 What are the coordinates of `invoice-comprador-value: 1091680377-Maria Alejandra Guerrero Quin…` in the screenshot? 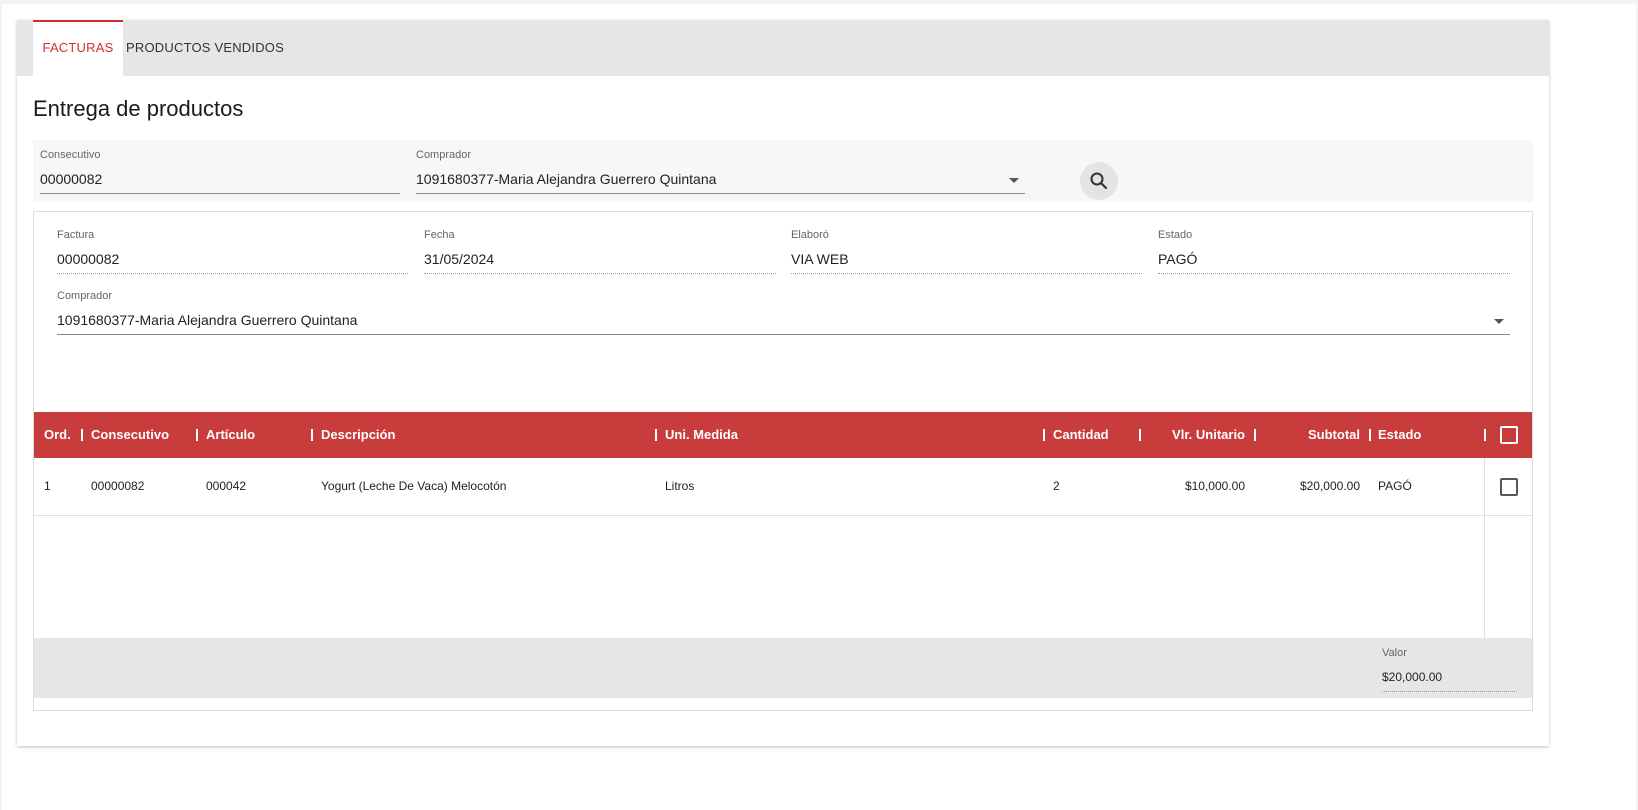 It's located at (783, 320).